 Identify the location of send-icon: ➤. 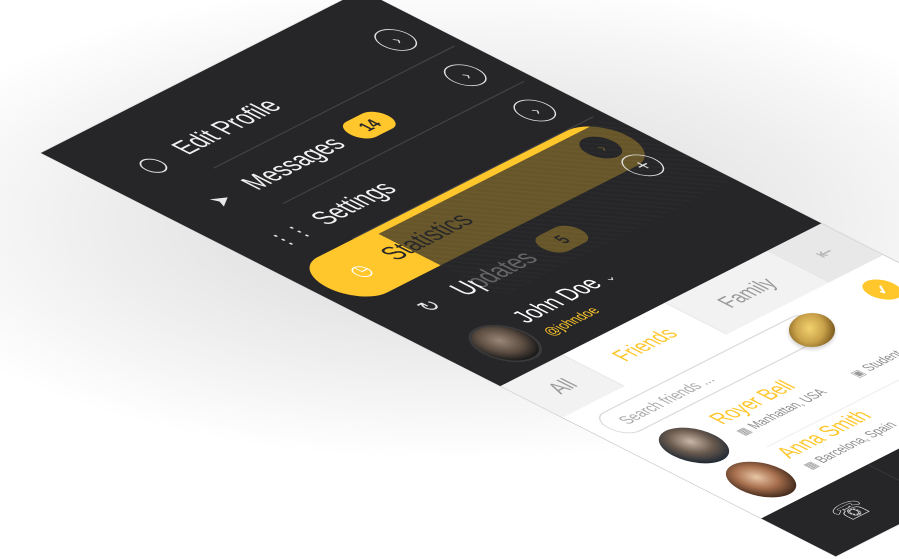
(220, 200).